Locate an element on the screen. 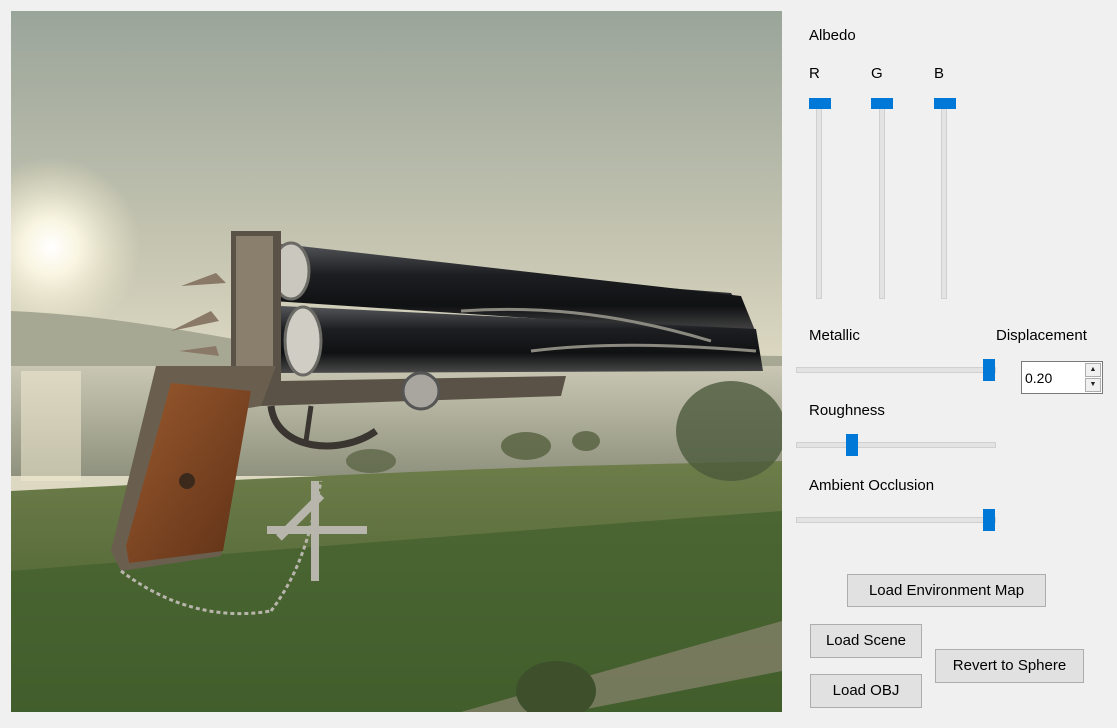  revert-to-sphere-button: Revert to Sphere is located at coordinates (1009, 666).